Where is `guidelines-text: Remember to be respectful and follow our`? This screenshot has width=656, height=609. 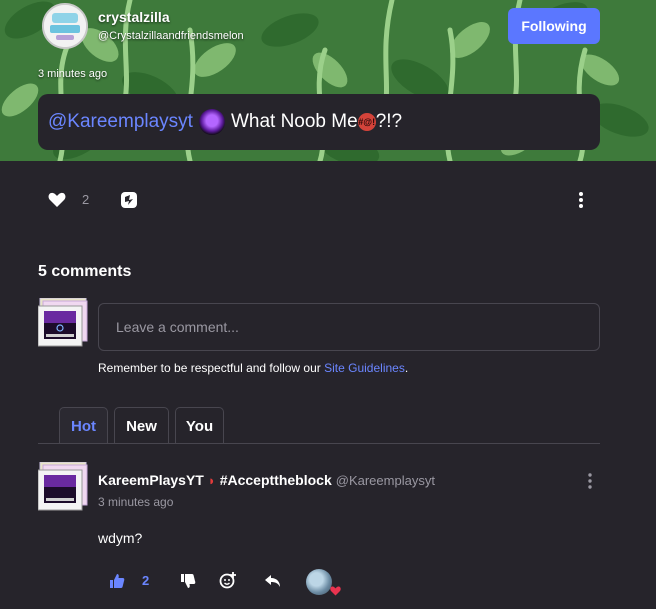
guidelines-text: Remember to be respectful and follow our is located at coordinates (211, 368).